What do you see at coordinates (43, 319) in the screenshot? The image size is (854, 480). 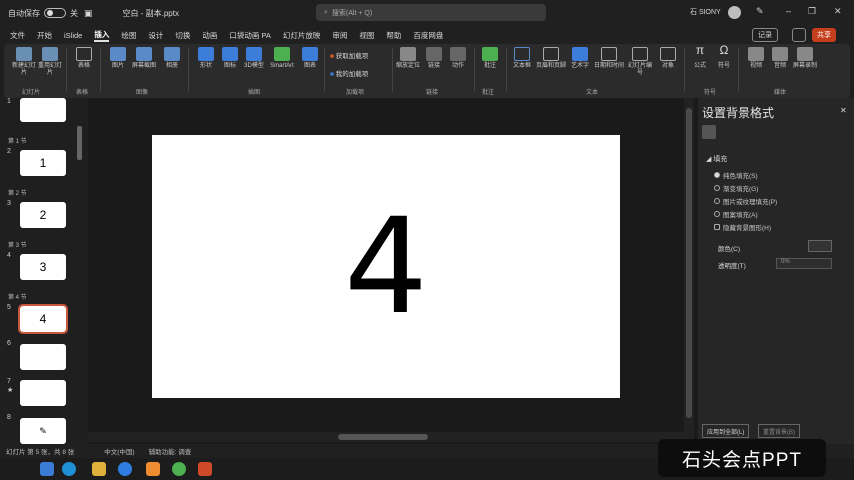 I see `slide-thumb-5: 4` at bounding box center [43, 319].